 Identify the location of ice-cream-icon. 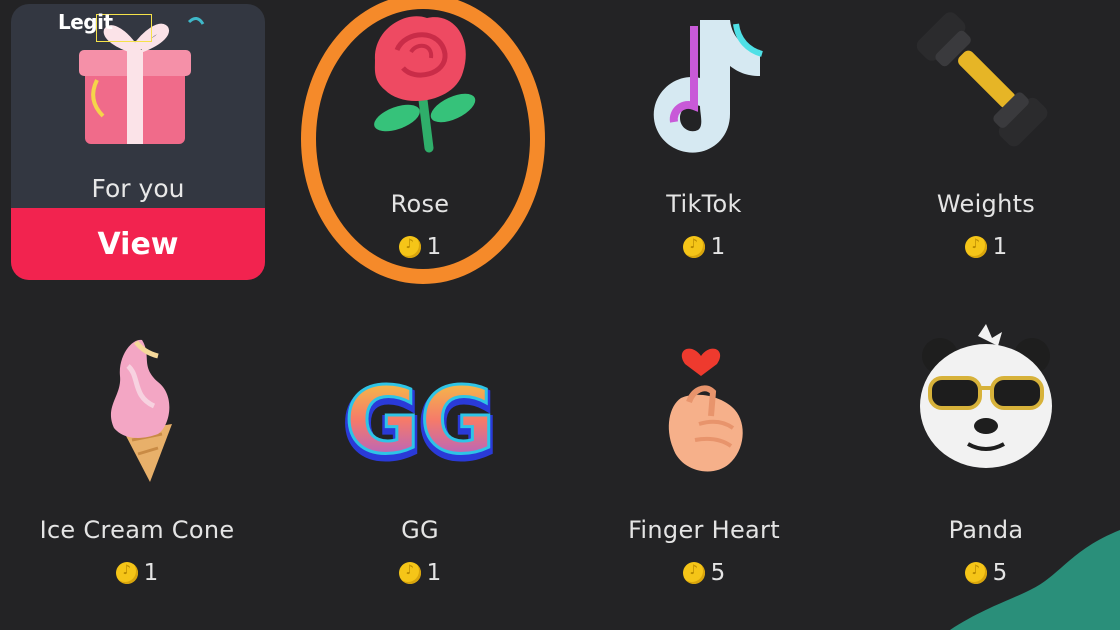
(141, 410).